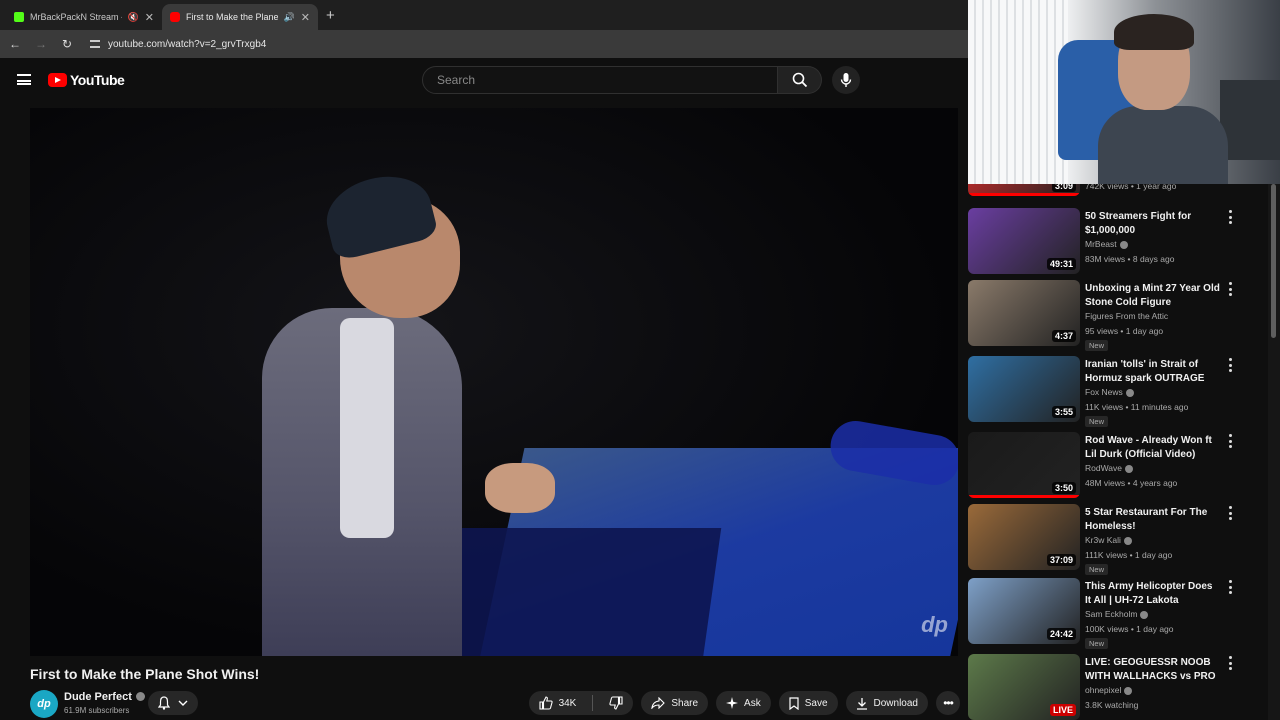  What do you see at coordinates (934, 625) in the screenshot?
I see `channel-watermark: dp` at bounding box center [934, 625].